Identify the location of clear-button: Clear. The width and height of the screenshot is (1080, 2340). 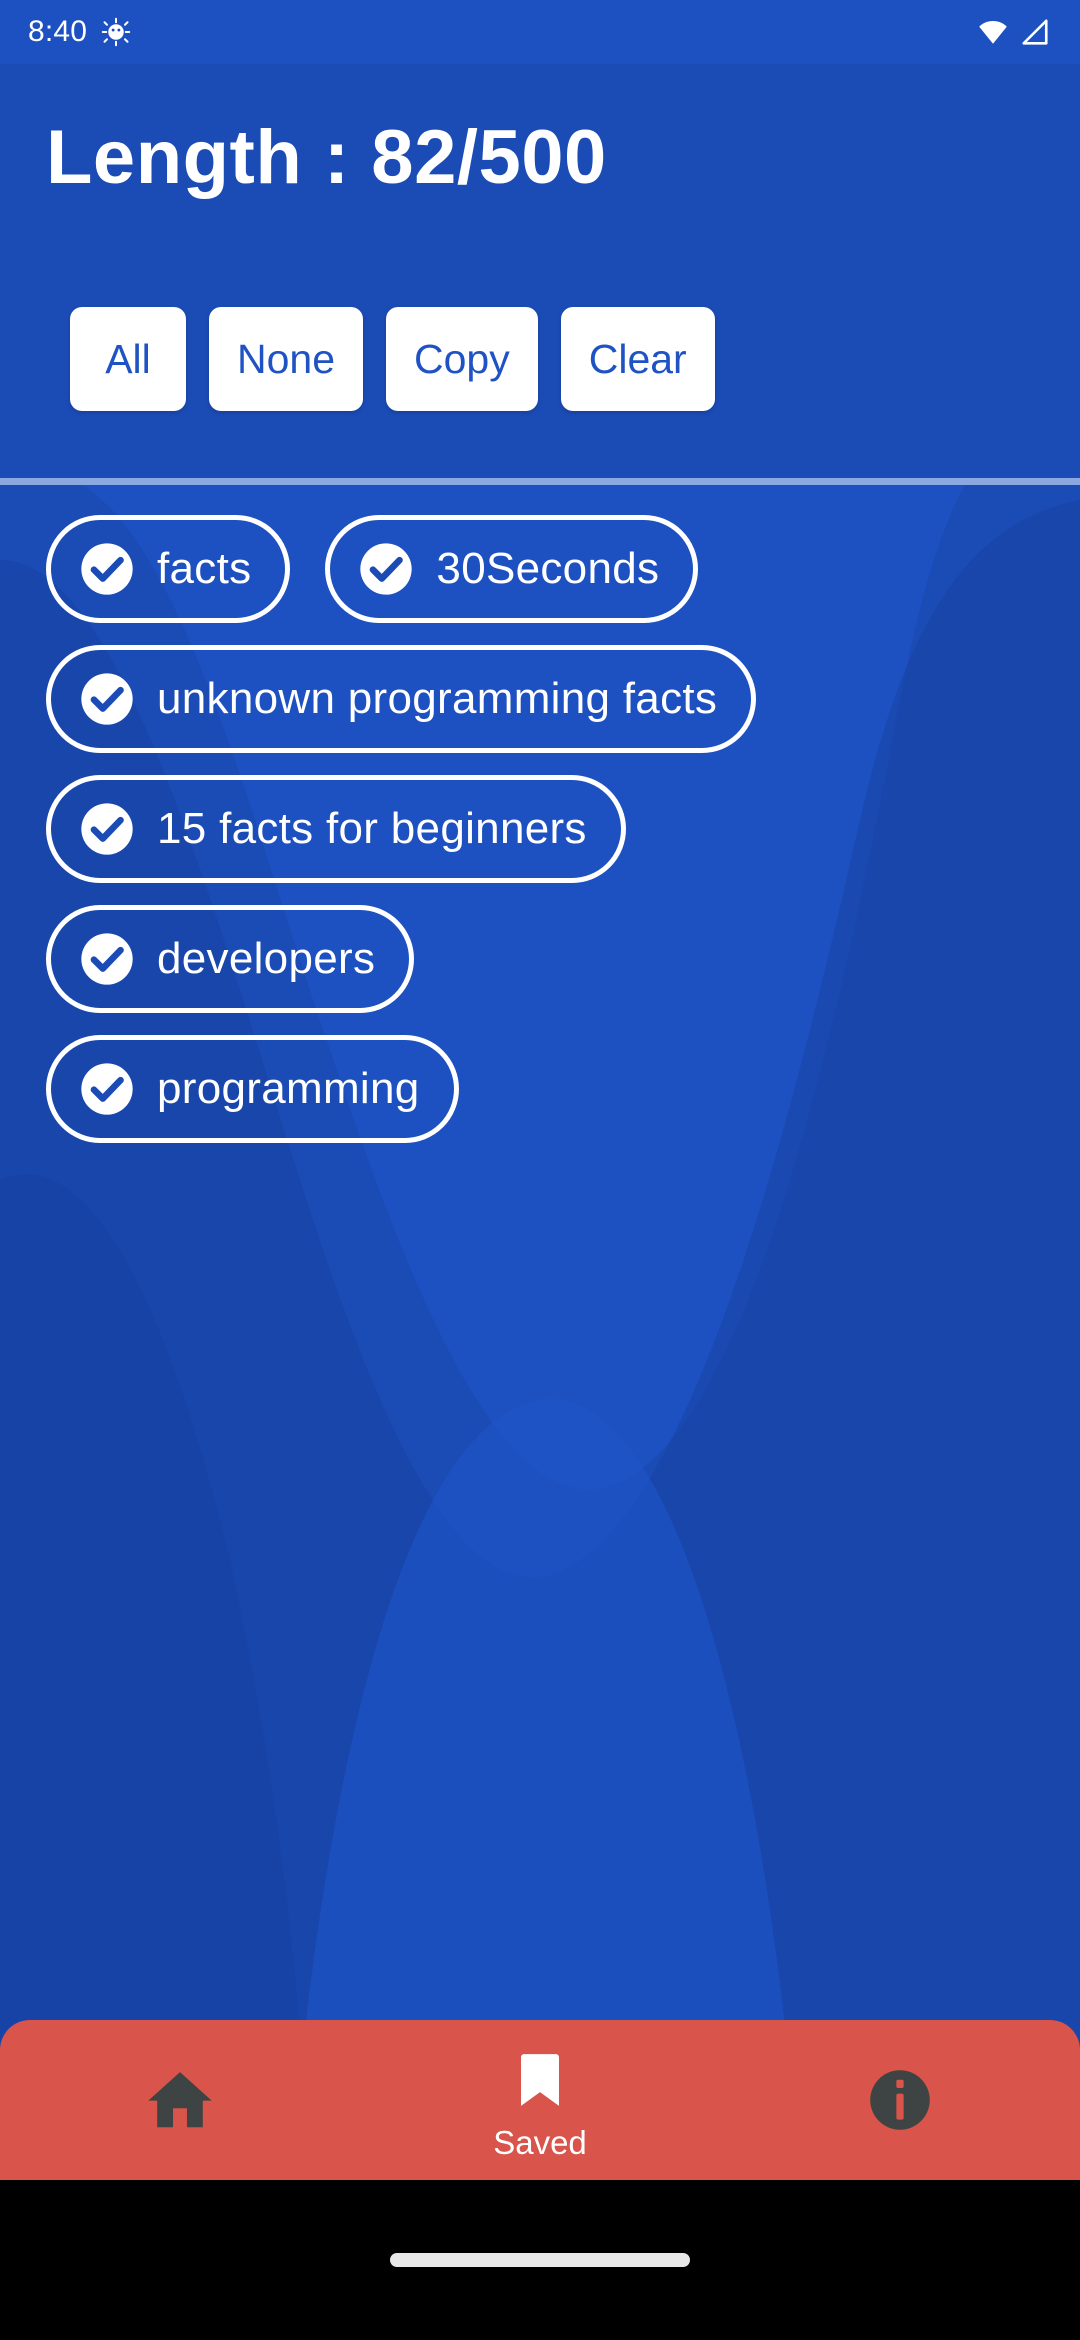
(637, 359).